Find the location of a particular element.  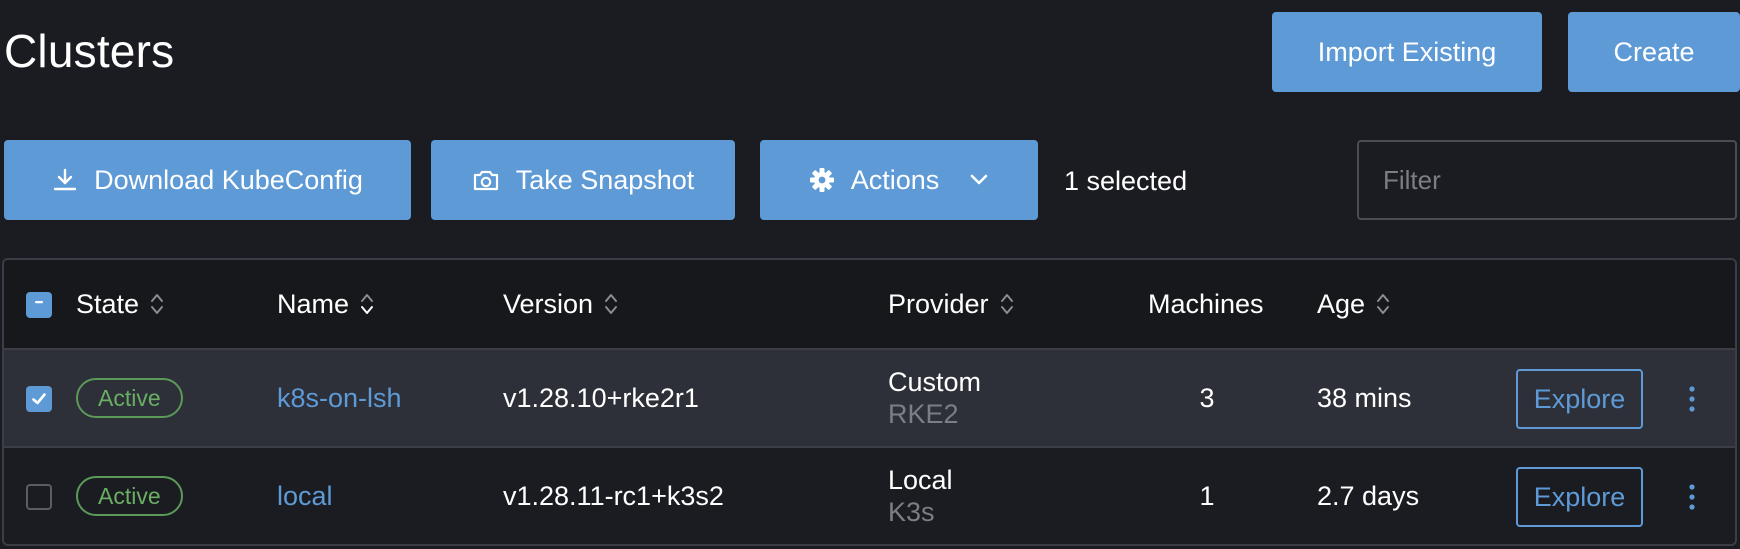

download-icon is located at coordinates (65, 180).